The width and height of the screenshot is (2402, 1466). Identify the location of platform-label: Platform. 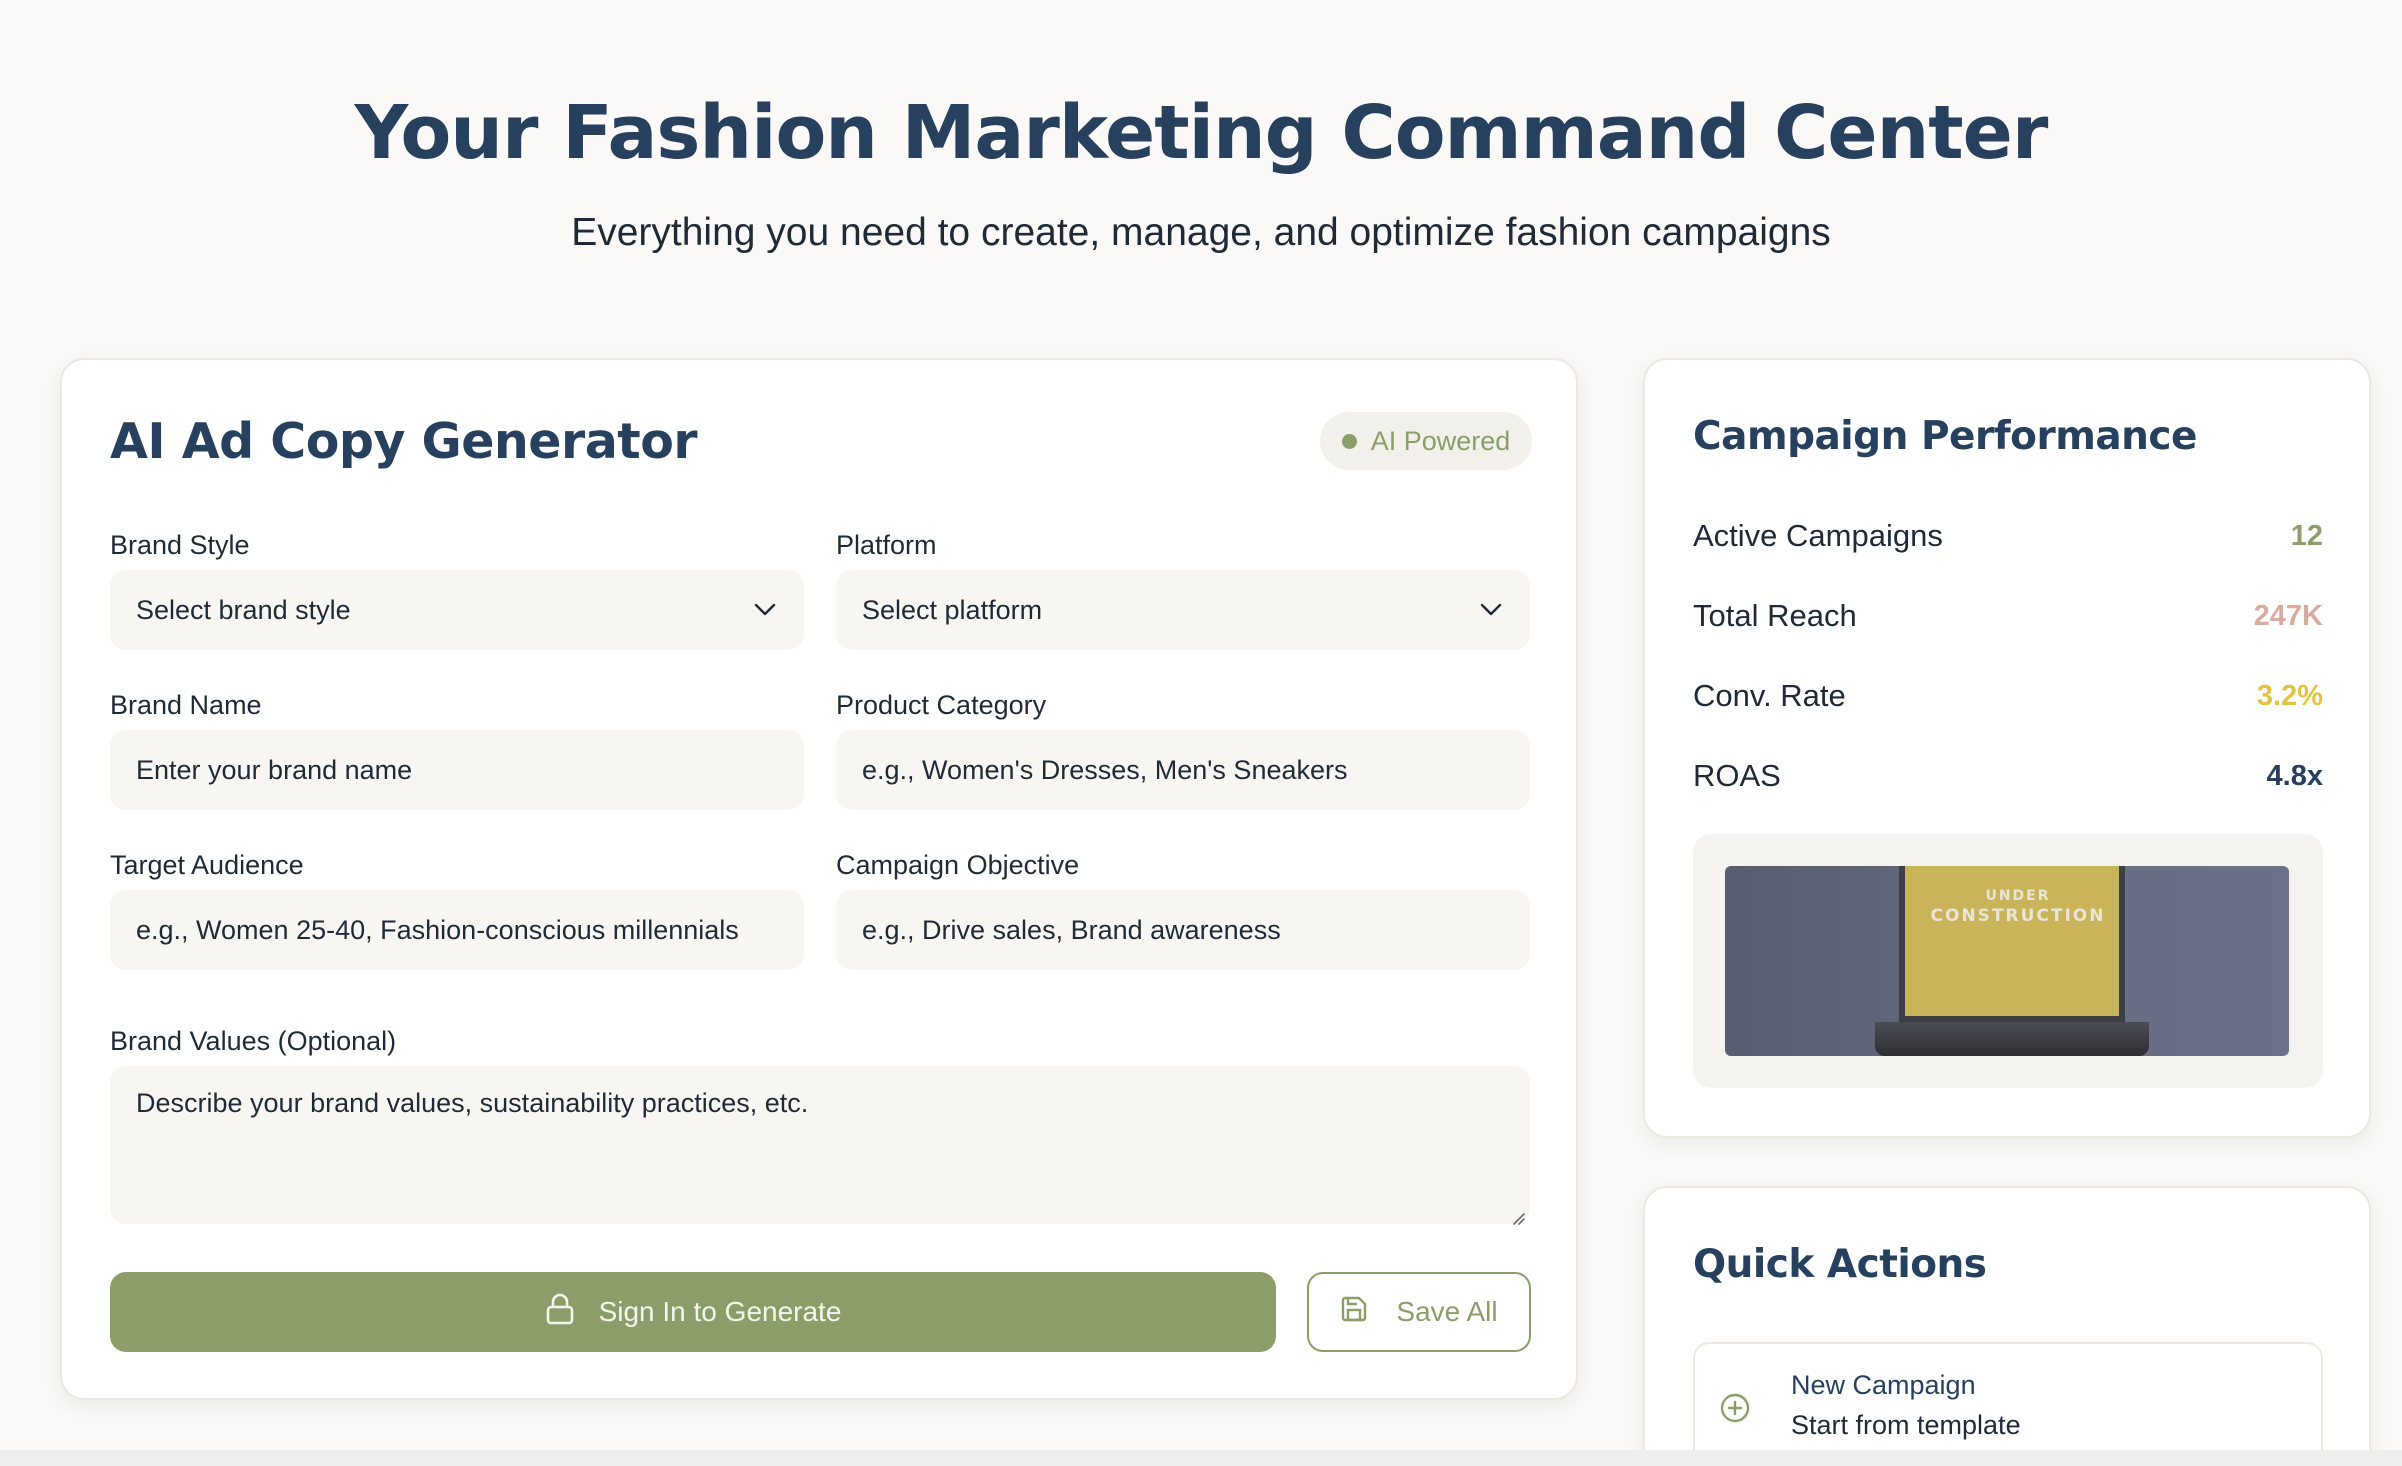
(886, 545).